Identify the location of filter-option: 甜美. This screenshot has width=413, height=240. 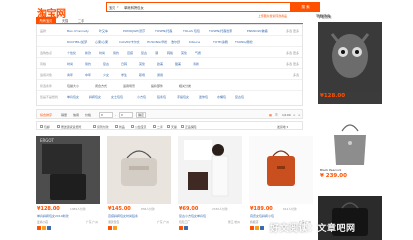
(178, 64).